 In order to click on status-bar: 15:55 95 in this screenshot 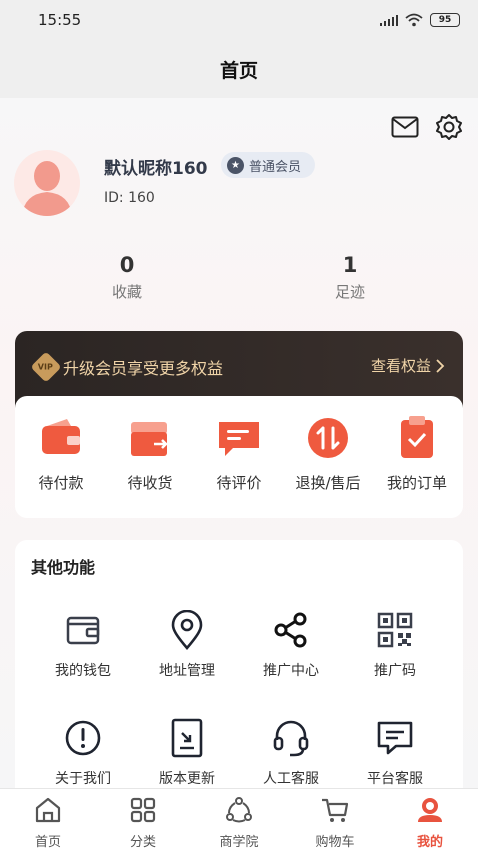, I will do `click(239, 20)`.